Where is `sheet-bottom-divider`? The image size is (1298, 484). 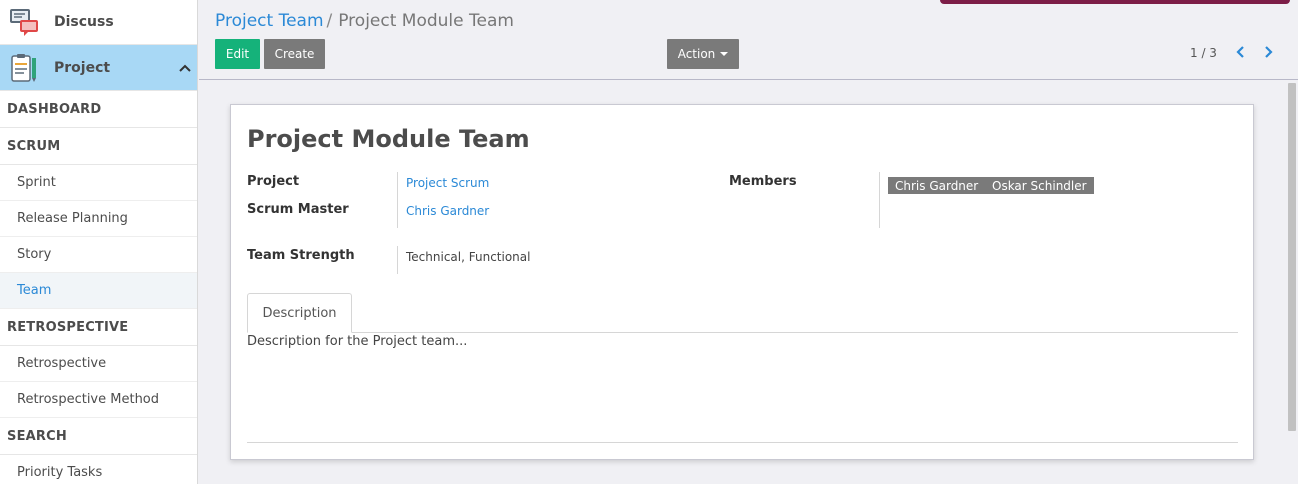
sheet-bottom-divider is located at coordinates (742, 442).